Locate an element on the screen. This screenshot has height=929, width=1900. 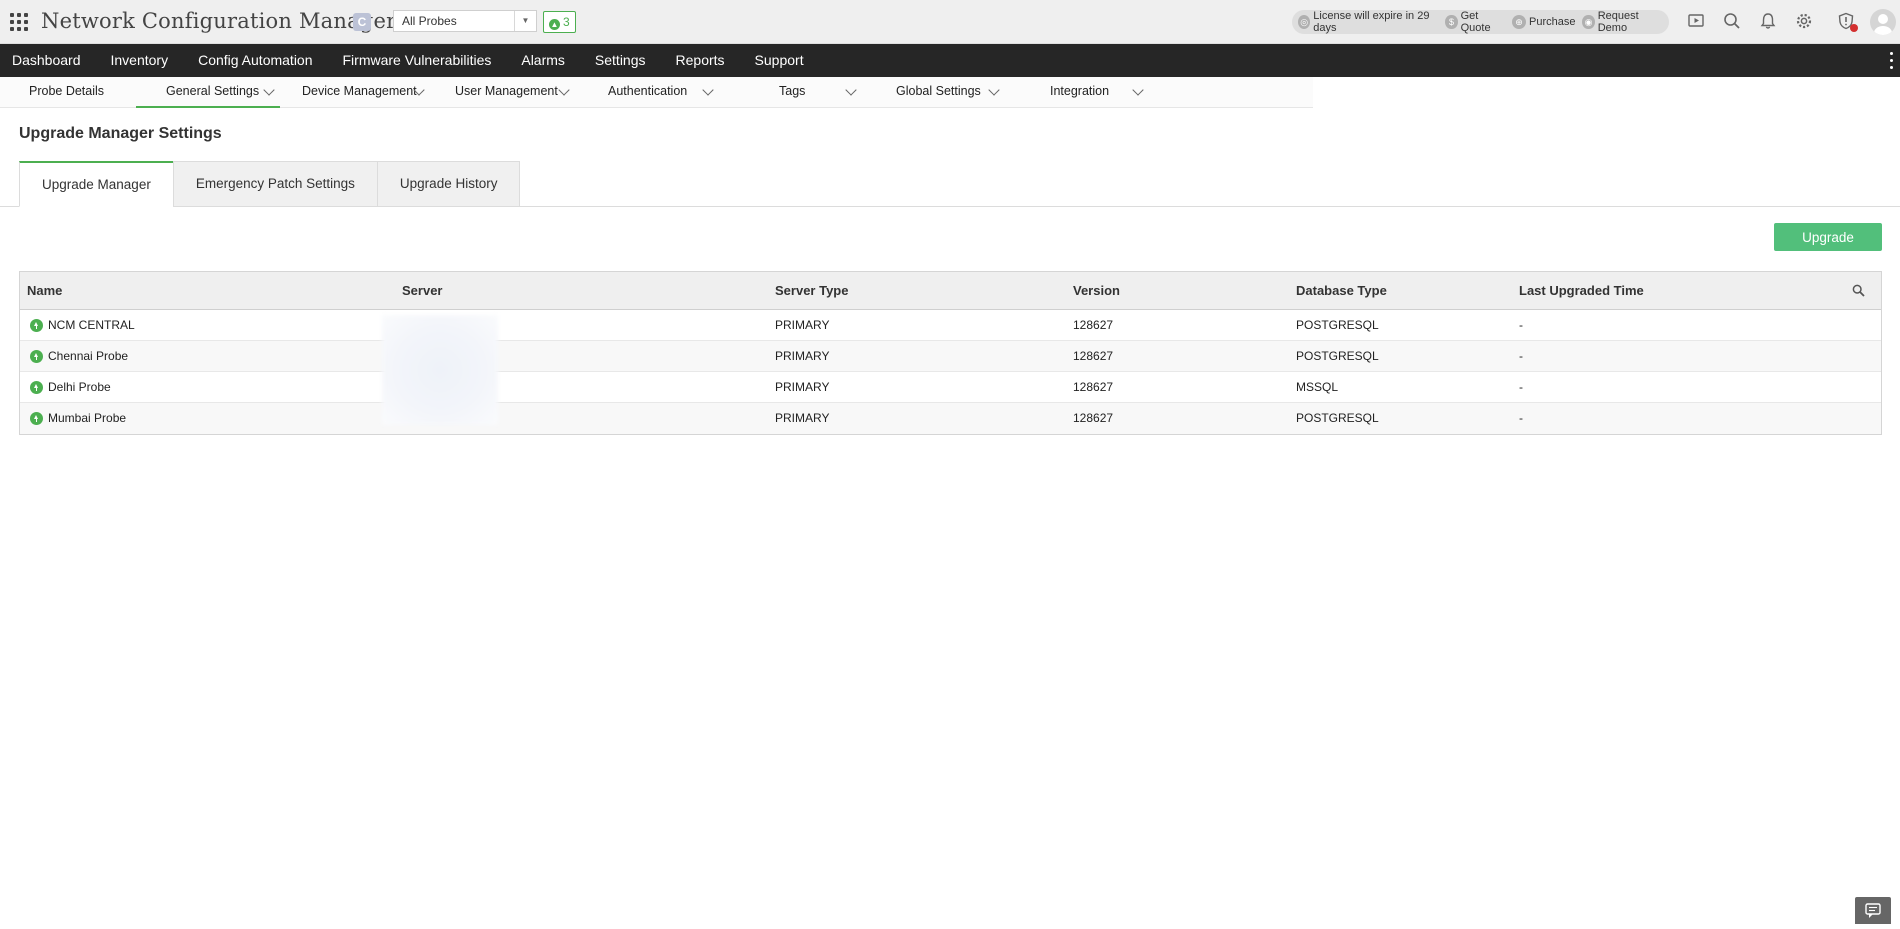
get-quote-text: Get Quote is located at coordinates (1475, 22).